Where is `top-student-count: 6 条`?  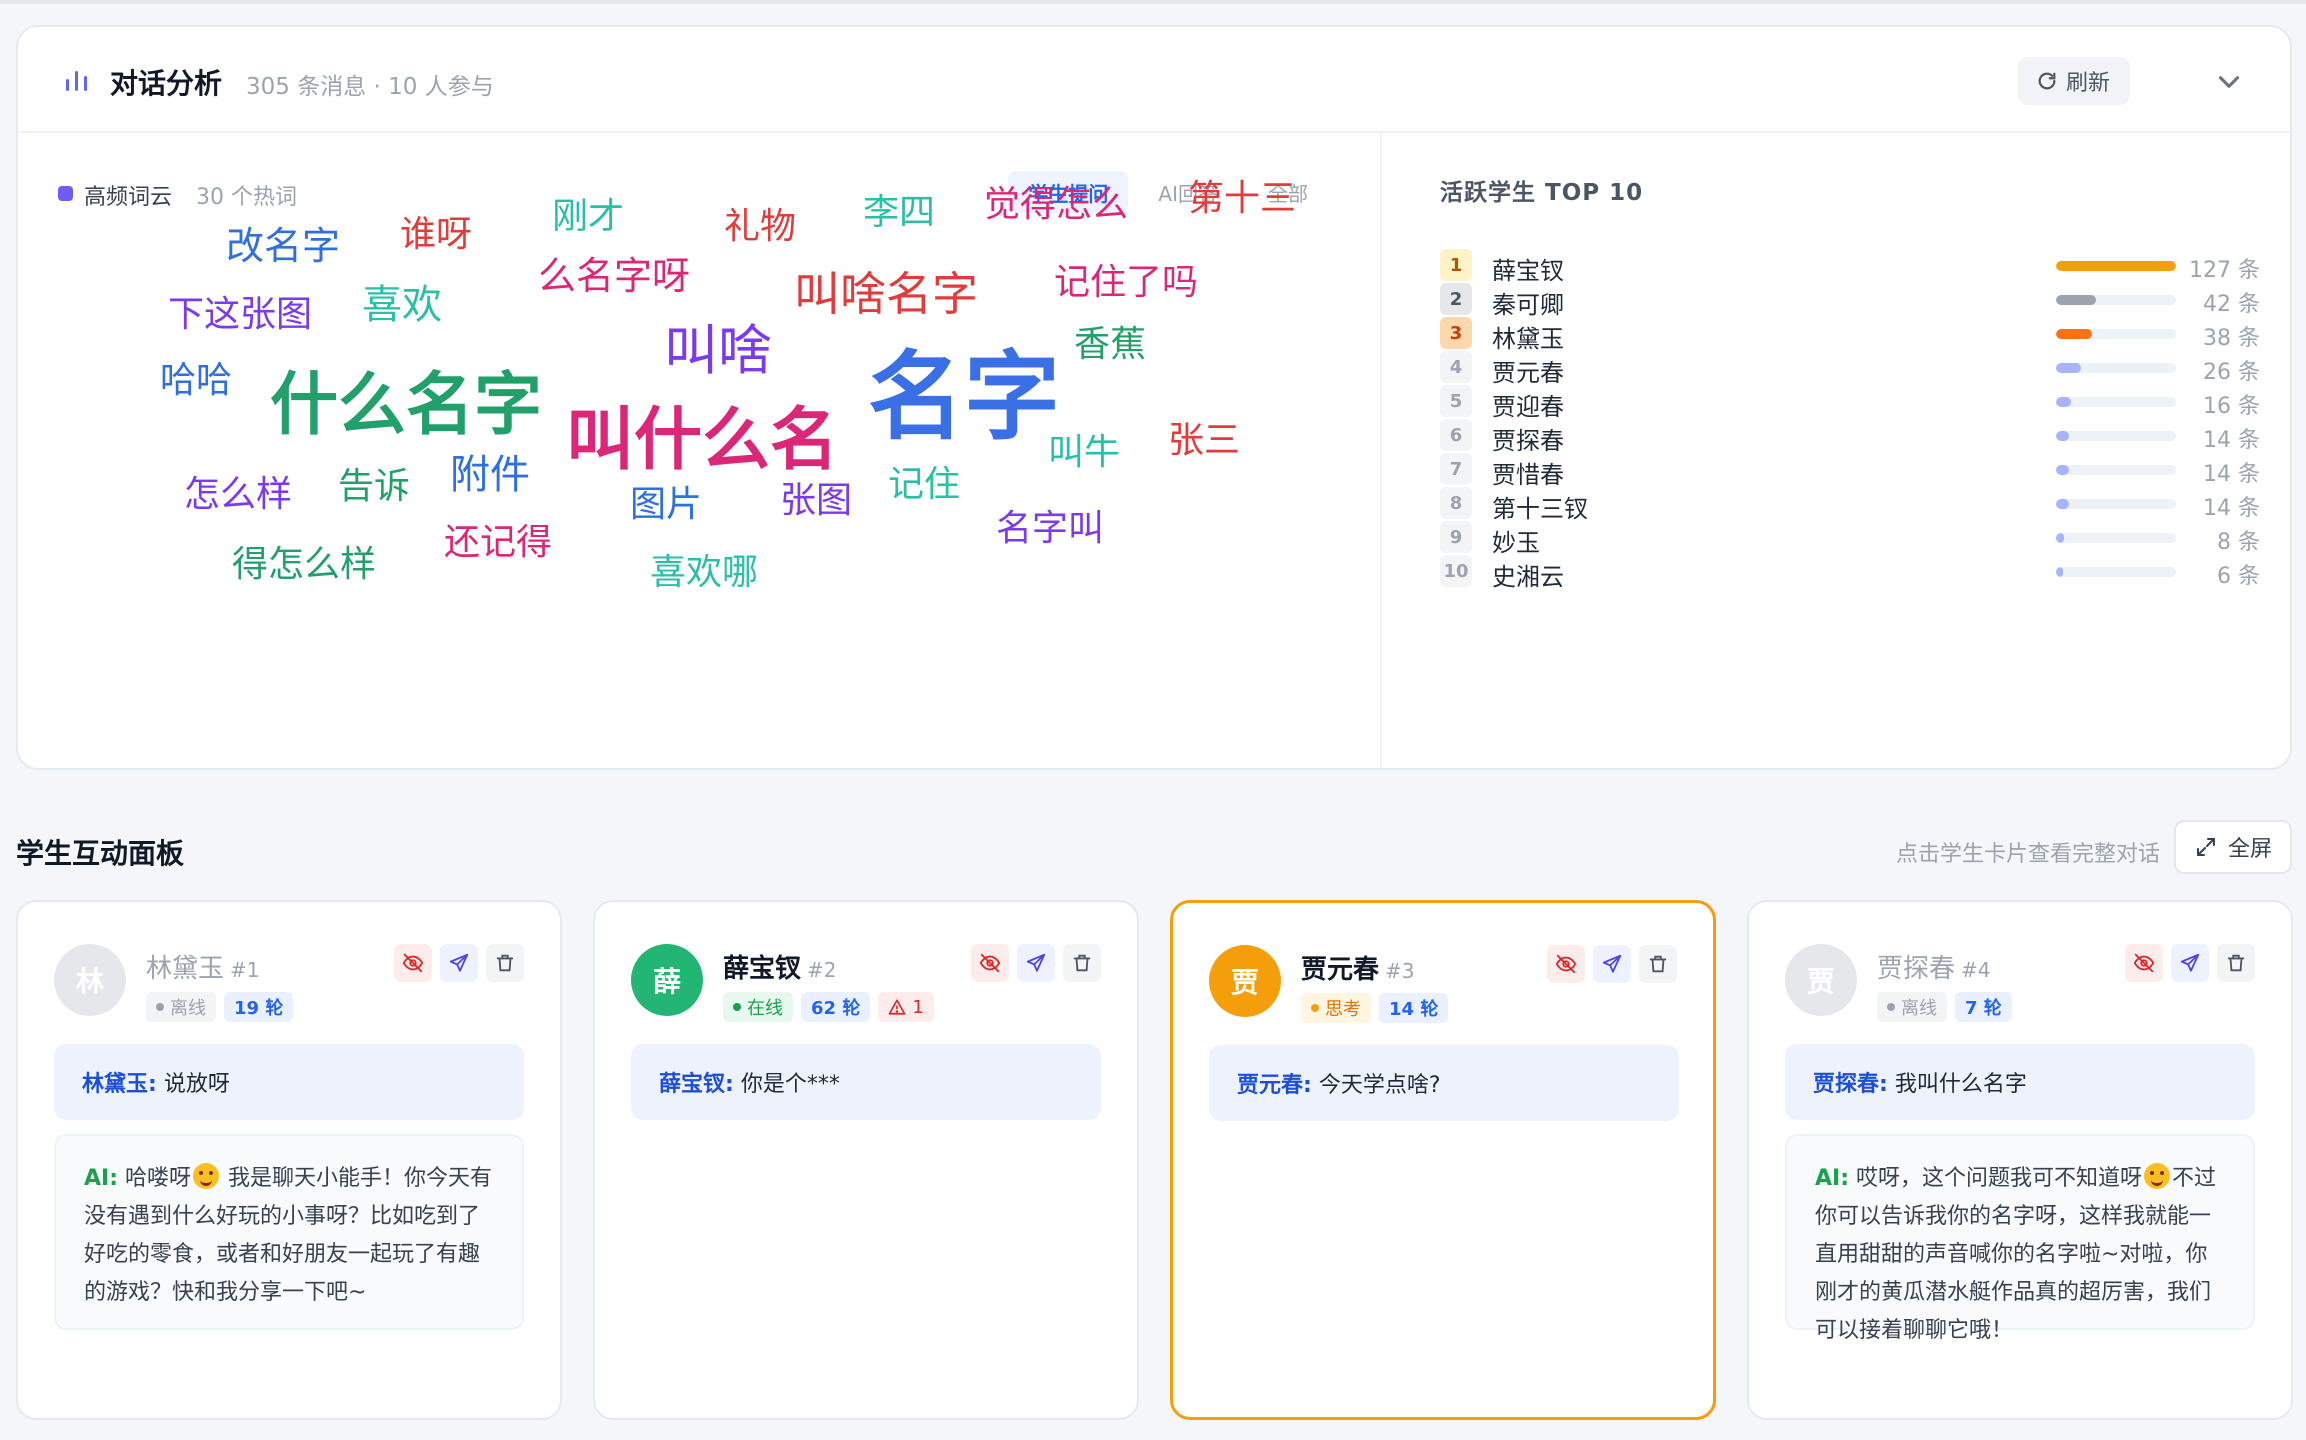
top-student-count: 6 条 is located at coordinates (2238, 576).